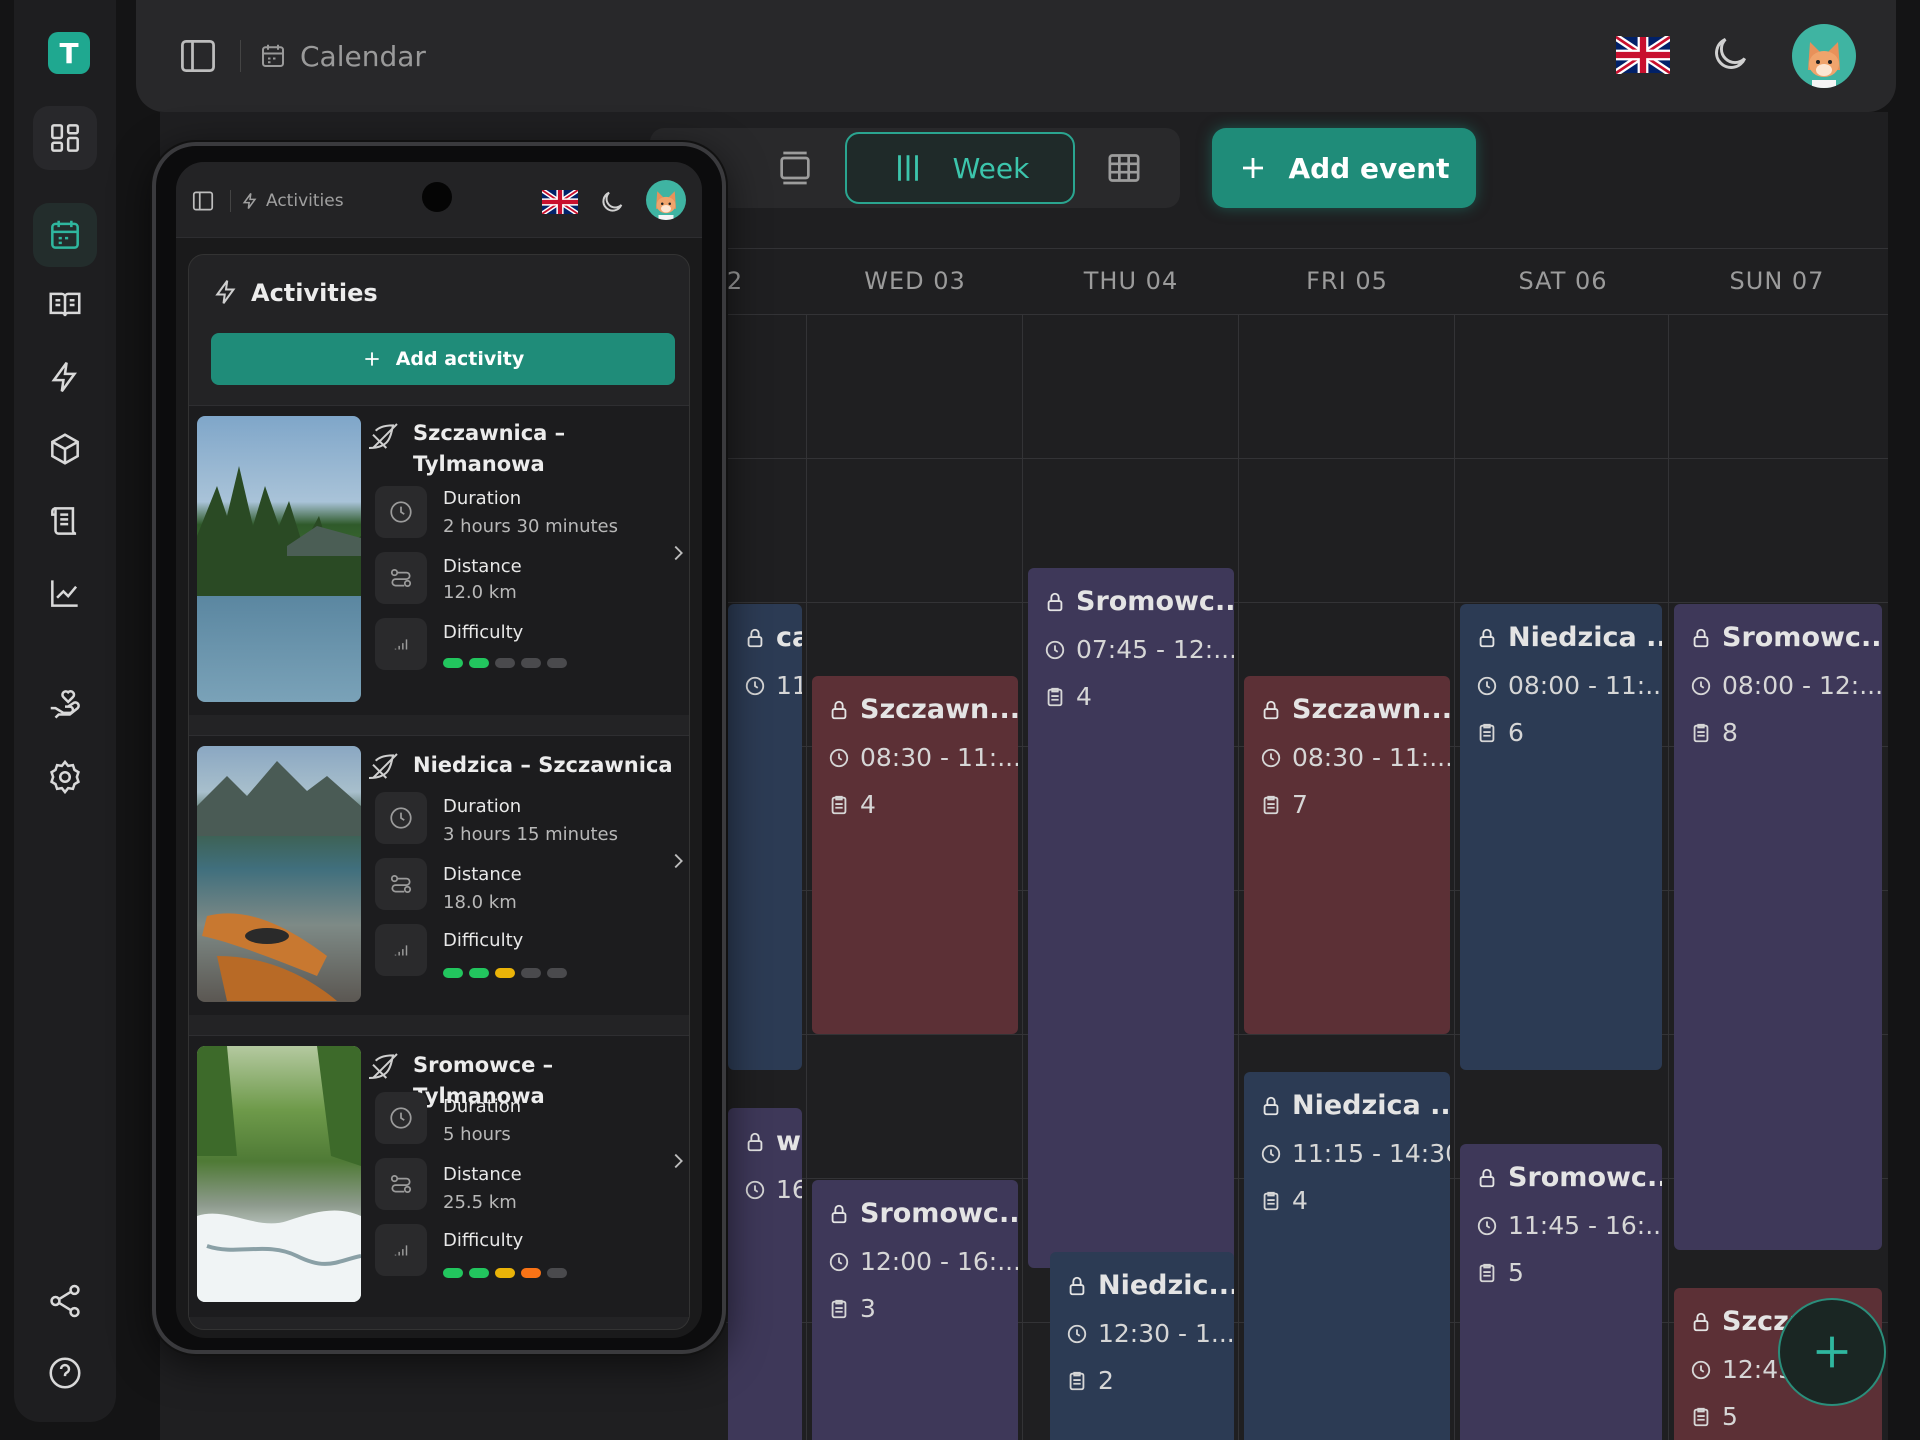 This screenshot has width=1920, height=1440. Describe the element at coordinates (65, 705) in the screenshot. I see `hand-heart-icon` at that location.